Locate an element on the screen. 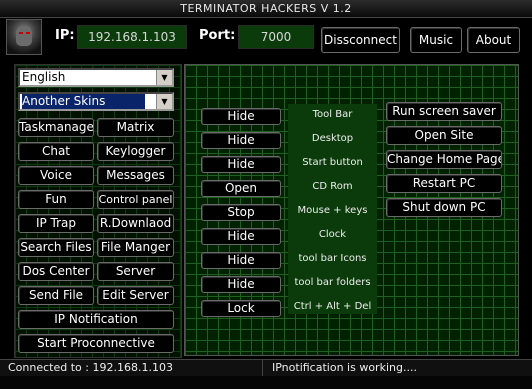  search-files-button: Search Files is located at coordinates (56, 247).